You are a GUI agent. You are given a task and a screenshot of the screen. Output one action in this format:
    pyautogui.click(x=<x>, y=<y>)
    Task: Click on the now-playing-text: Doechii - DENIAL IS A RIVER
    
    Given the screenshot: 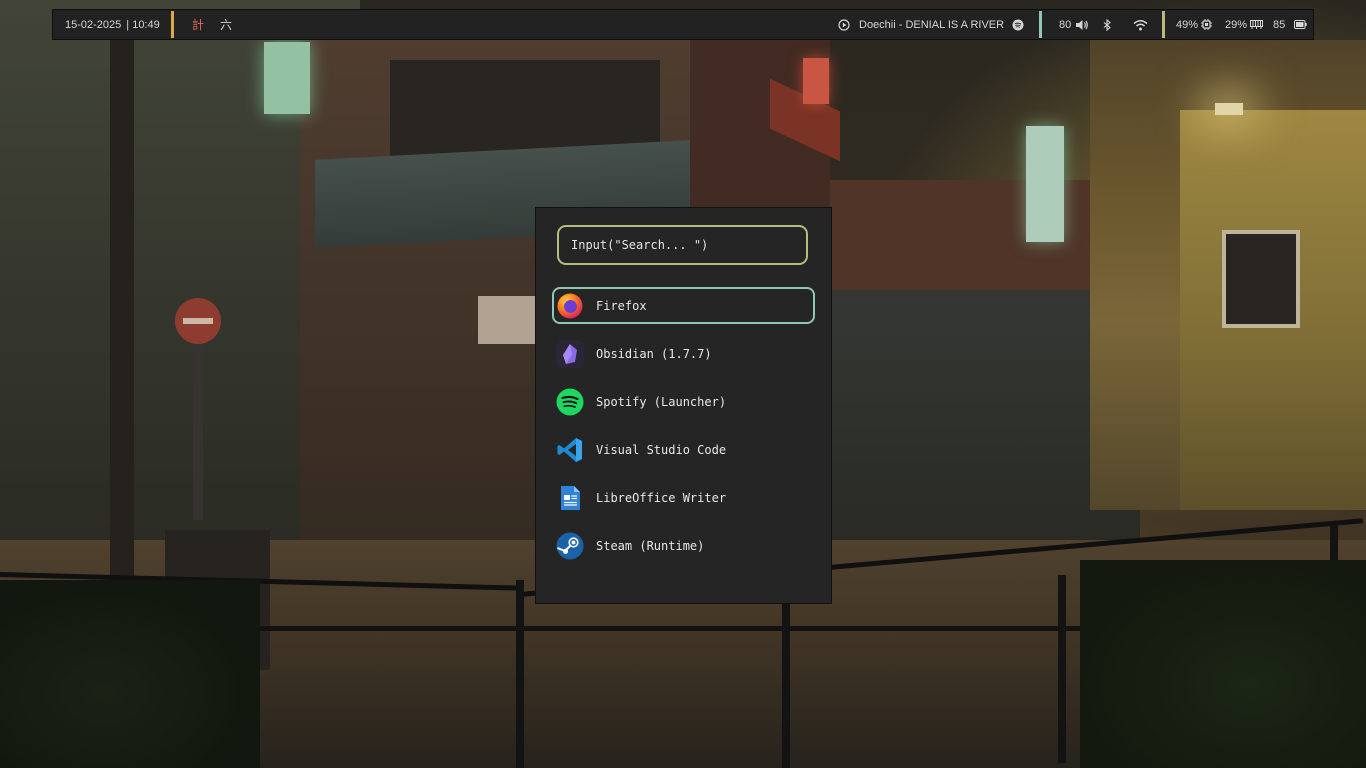 What is the action you would take?
    pyautogui.click(x=932, y=24)
    